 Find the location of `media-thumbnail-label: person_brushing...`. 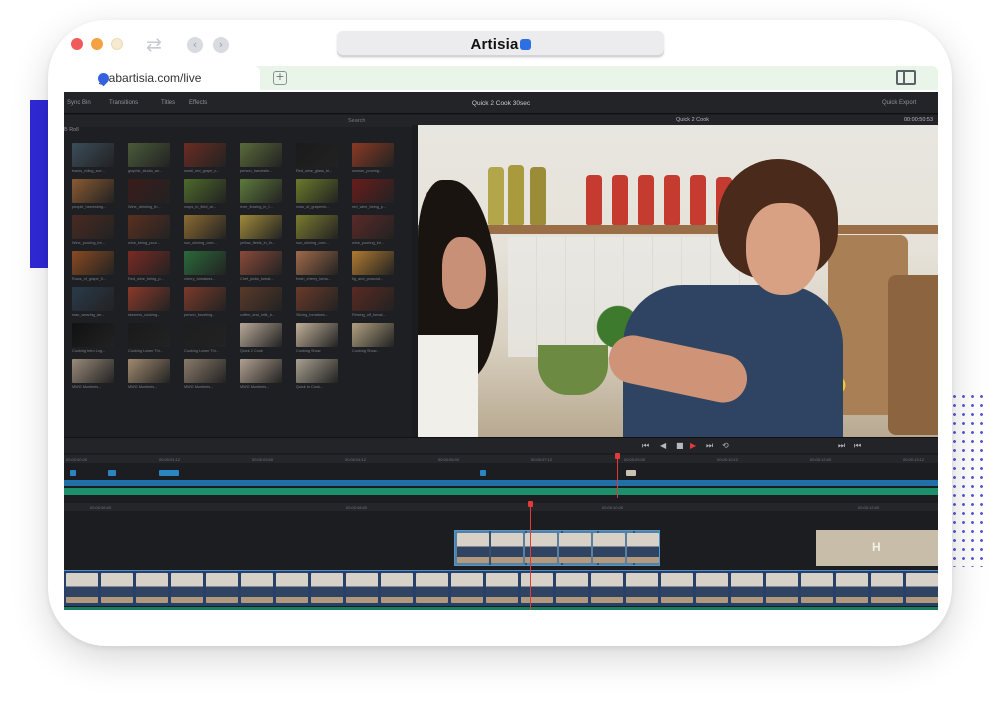

media-thumbnail-label: person_brushing... is located at coordinates (200, 315).